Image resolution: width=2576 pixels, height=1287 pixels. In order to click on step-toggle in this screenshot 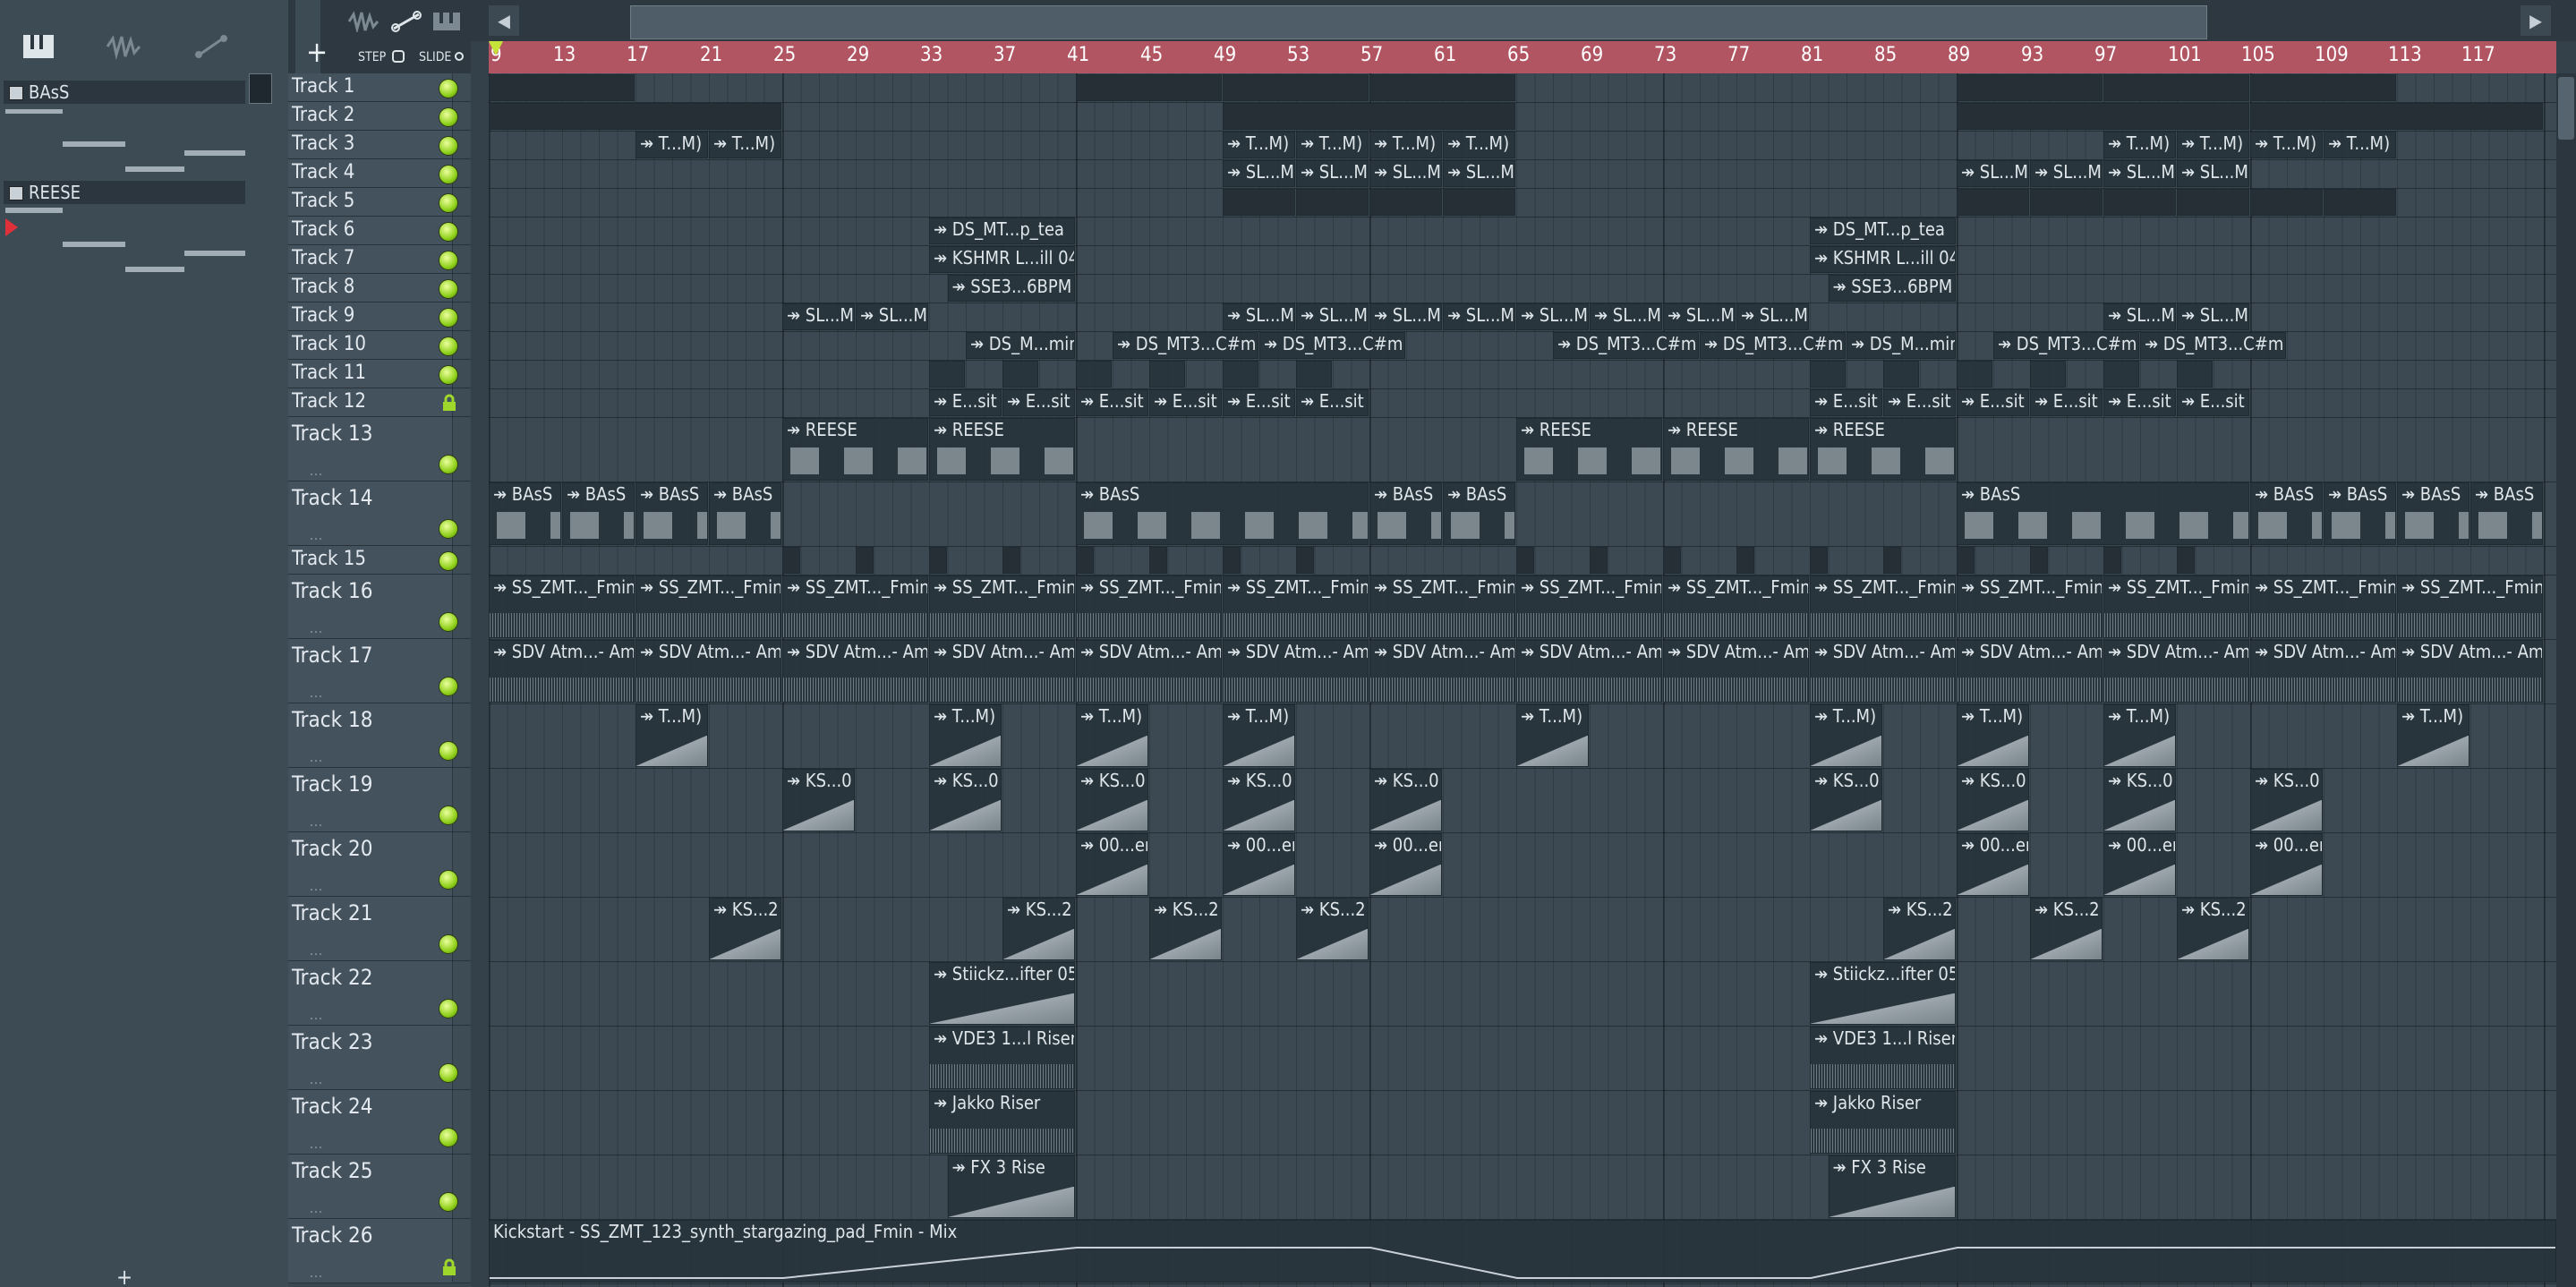, I will do `click(398, 56)`.